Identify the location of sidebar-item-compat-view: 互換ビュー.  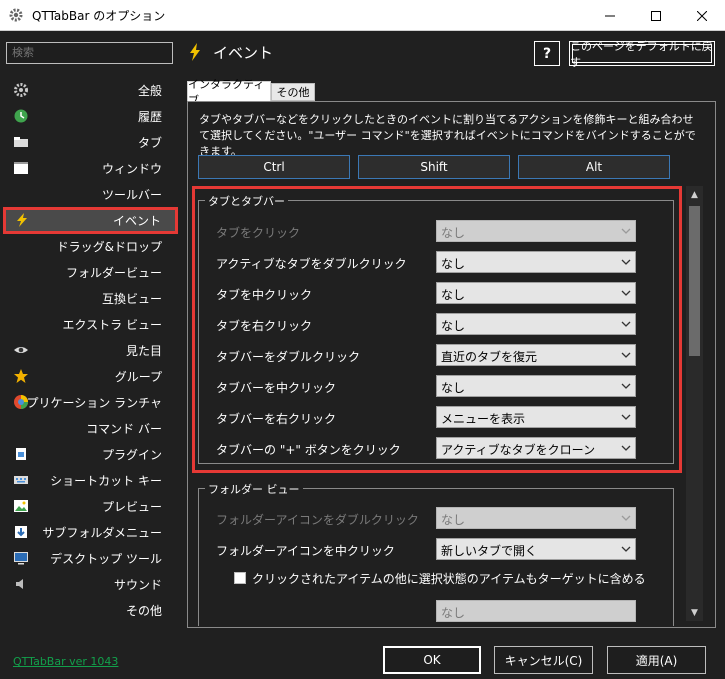
(89, 298).